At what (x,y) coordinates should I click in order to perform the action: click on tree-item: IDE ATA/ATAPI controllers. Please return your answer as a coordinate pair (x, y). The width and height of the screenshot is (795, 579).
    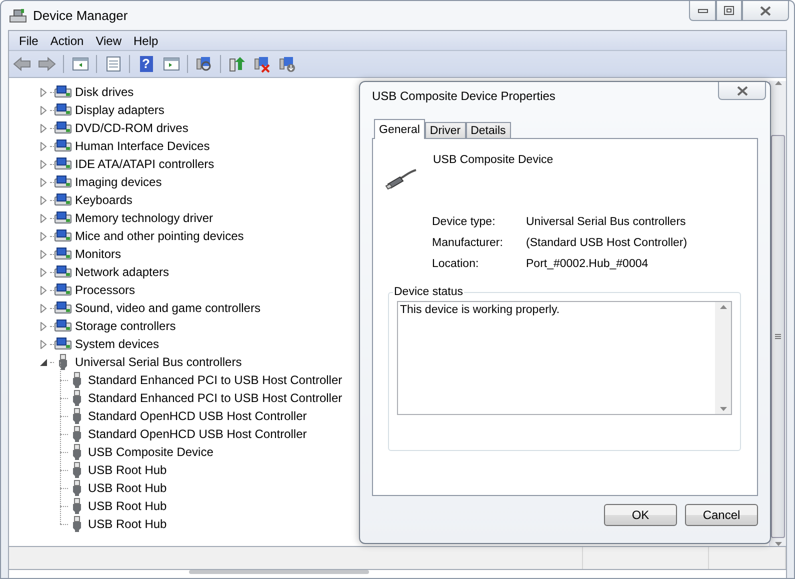
    Looking at the image, I should click on (143, 164).